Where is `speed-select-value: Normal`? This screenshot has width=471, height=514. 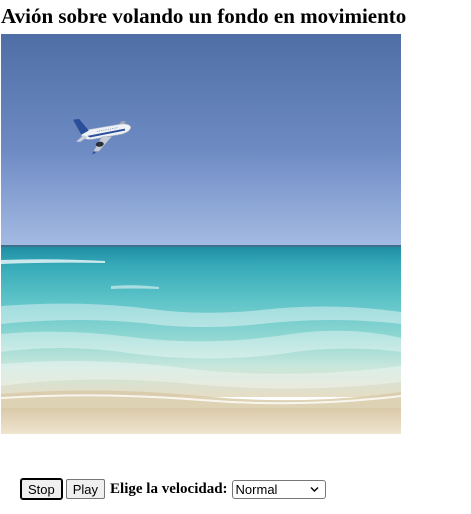 speed-select-value: Normal is located at coordinates (256, 489).